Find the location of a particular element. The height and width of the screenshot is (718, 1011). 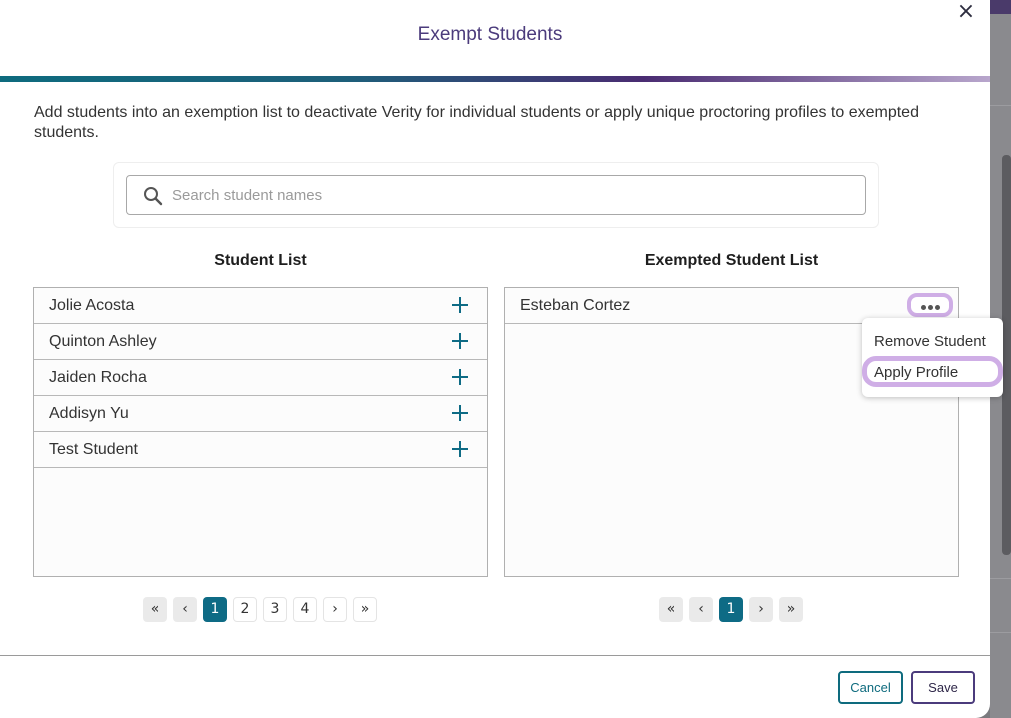

save-button: Save is located at coordinates (943, 687).